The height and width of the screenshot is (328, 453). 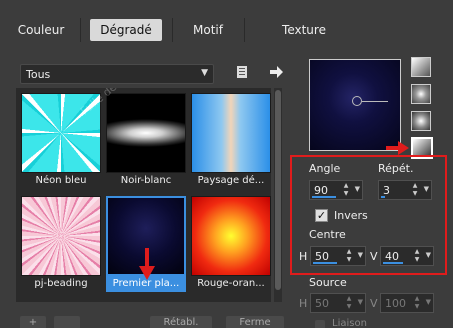 I want to click on scrollbar-thumb, so click(x=278, y=190).